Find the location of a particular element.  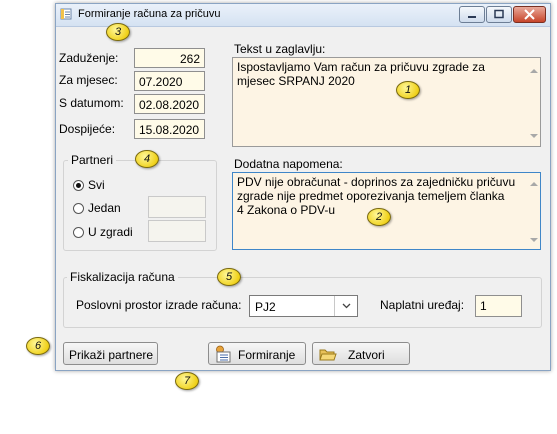

chevron-down-icon is located at coordinates (346, 306).